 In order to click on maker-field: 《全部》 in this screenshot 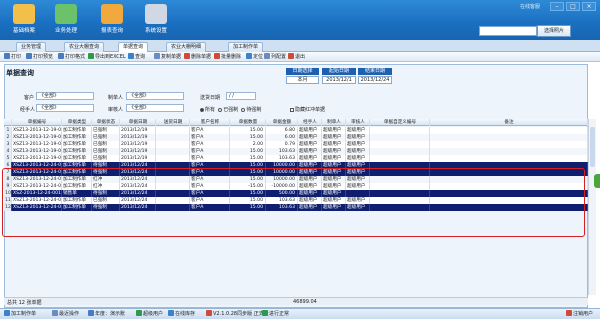, I will do `click(155, 96)`.